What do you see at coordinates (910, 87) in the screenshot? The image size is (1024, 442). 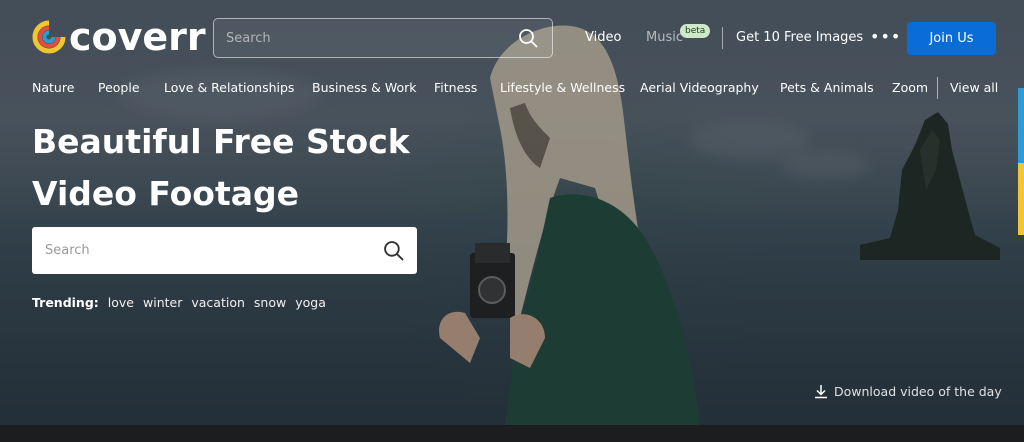 I see `category-zoom: Zoom` at bounding box center [910, 87].